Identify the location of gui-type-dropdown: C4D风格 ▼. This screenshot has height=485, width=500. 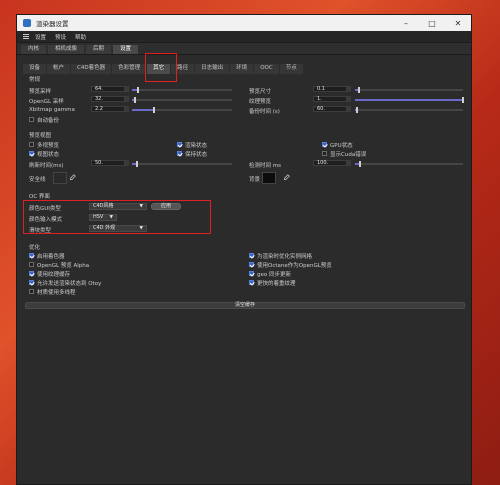
(118, 206).